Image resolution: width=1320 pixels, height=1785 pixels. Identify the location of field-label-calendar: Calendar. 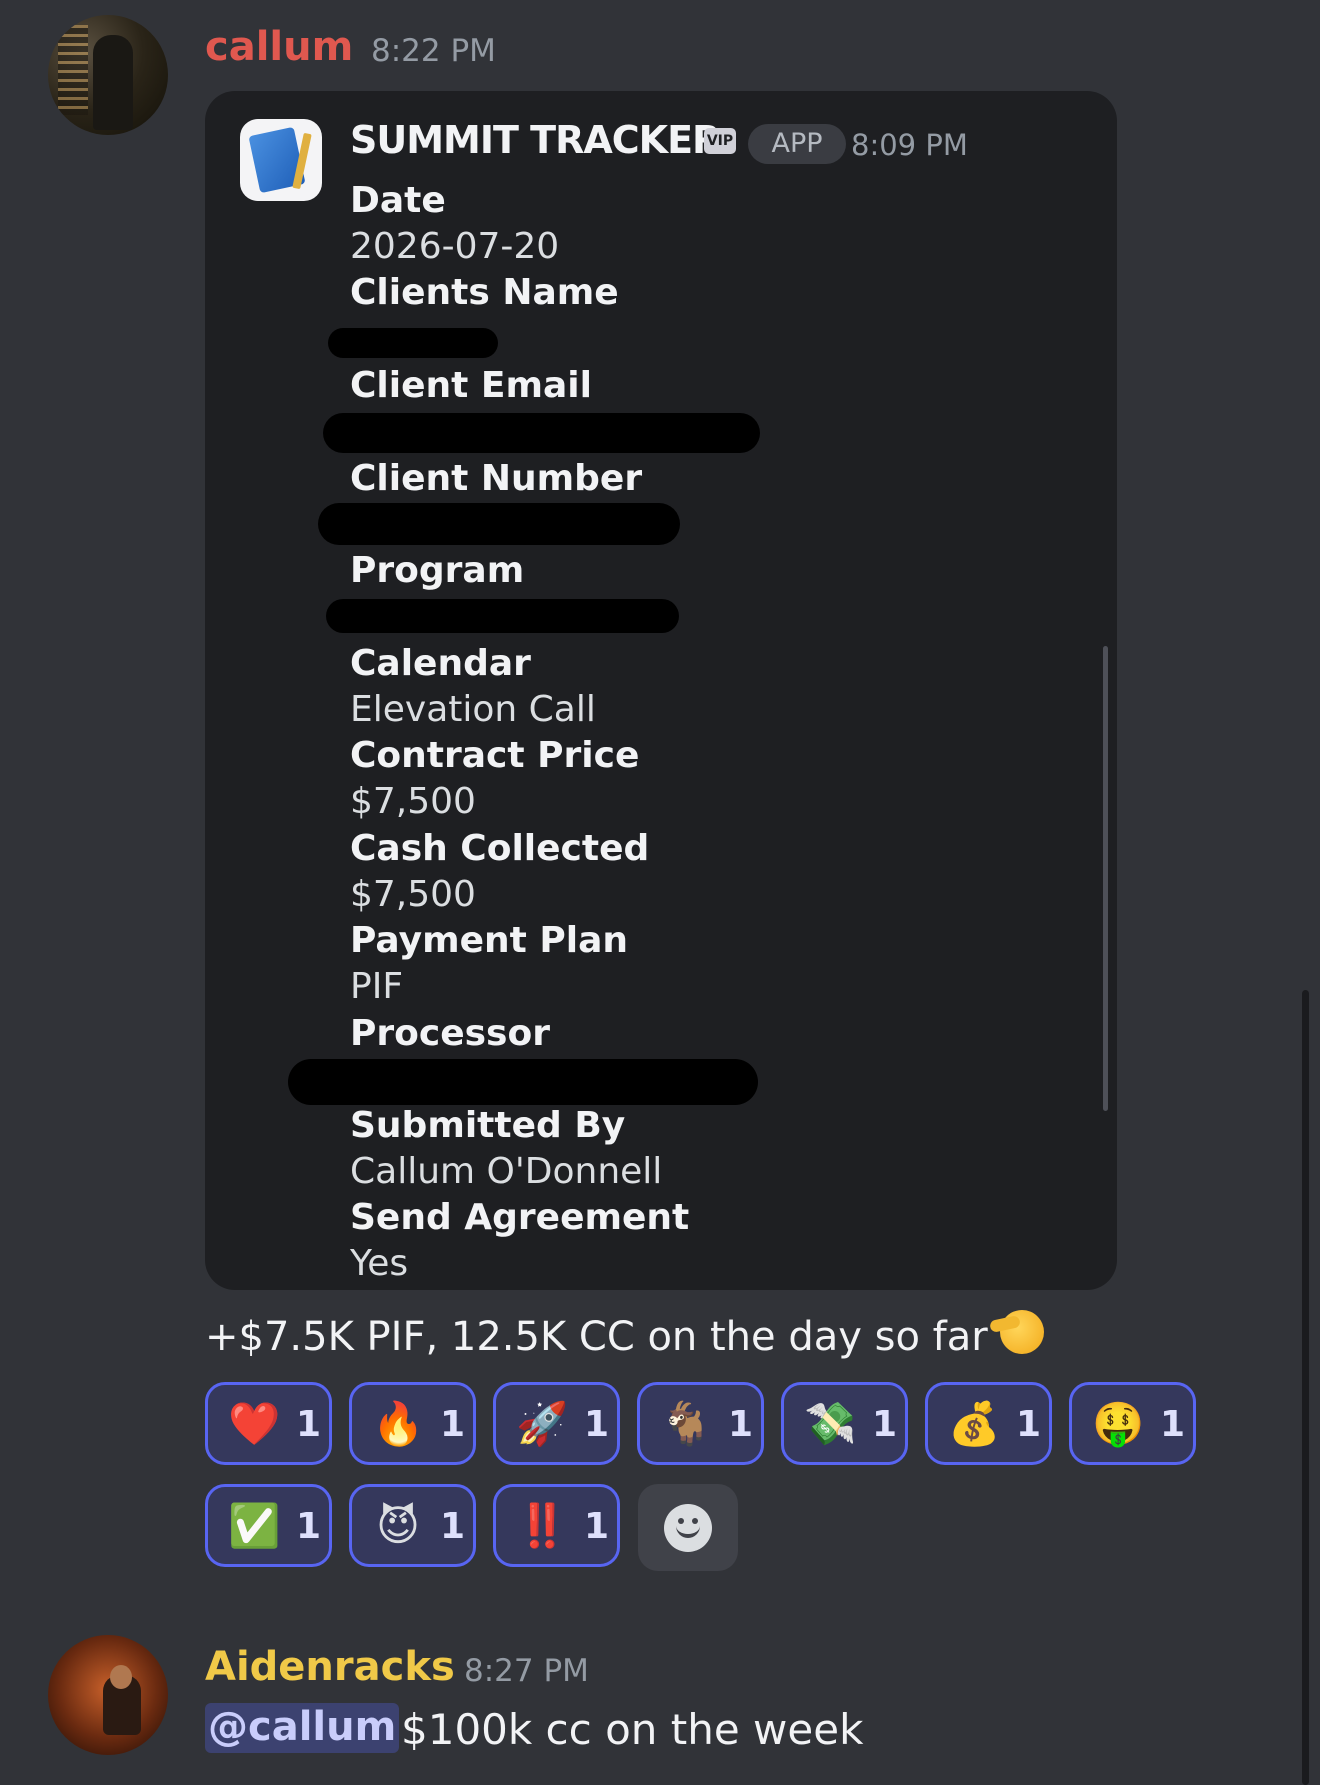
(440, 663).